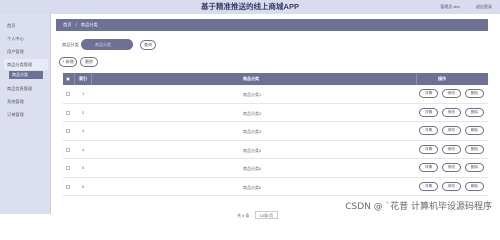  Describe the element at coordinates (83, 149) in the screenshot. I see `row-index: 4` at that location.